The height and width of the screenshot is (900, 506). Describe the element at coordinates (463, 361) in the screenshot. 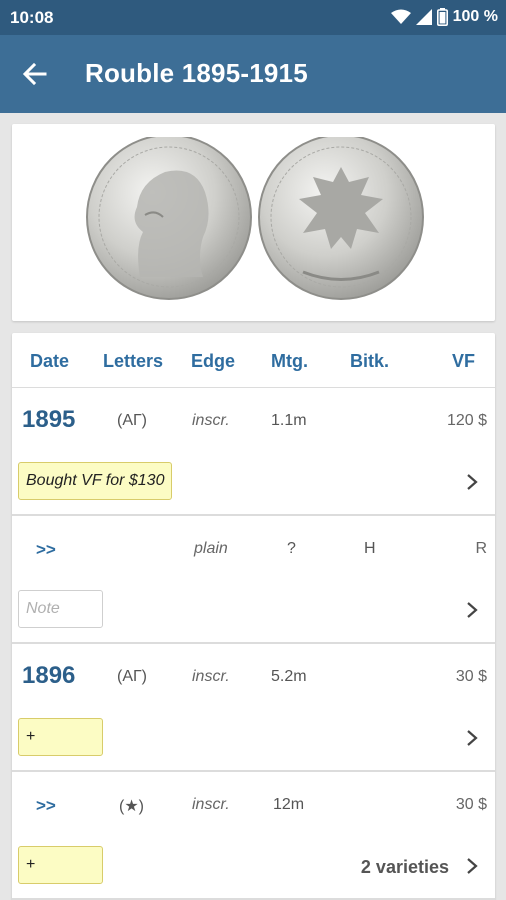

I see `column-vf: VF` at that location.